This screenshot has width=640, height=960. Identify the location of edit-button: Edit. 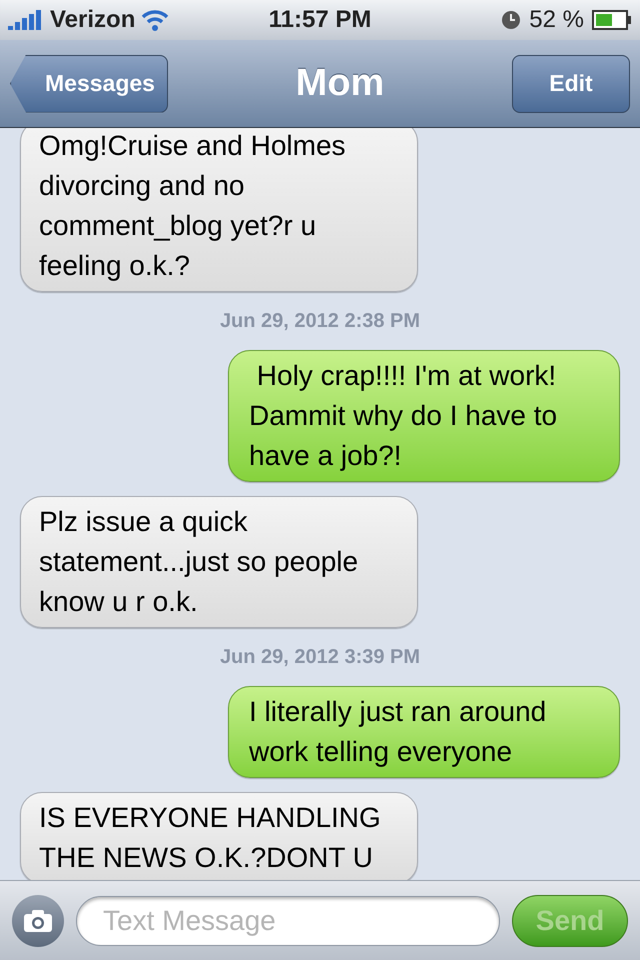
(571, 83).